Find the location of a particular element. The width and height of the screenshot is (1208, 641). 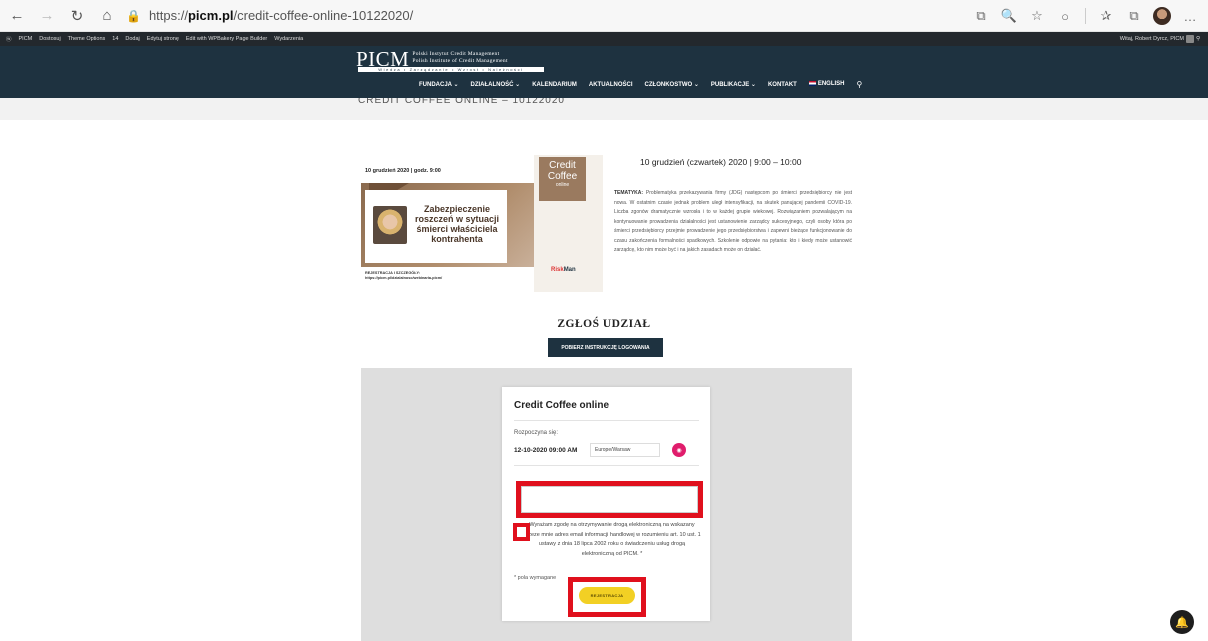

url-host: picm.pl is located at coordinates (210, 15).